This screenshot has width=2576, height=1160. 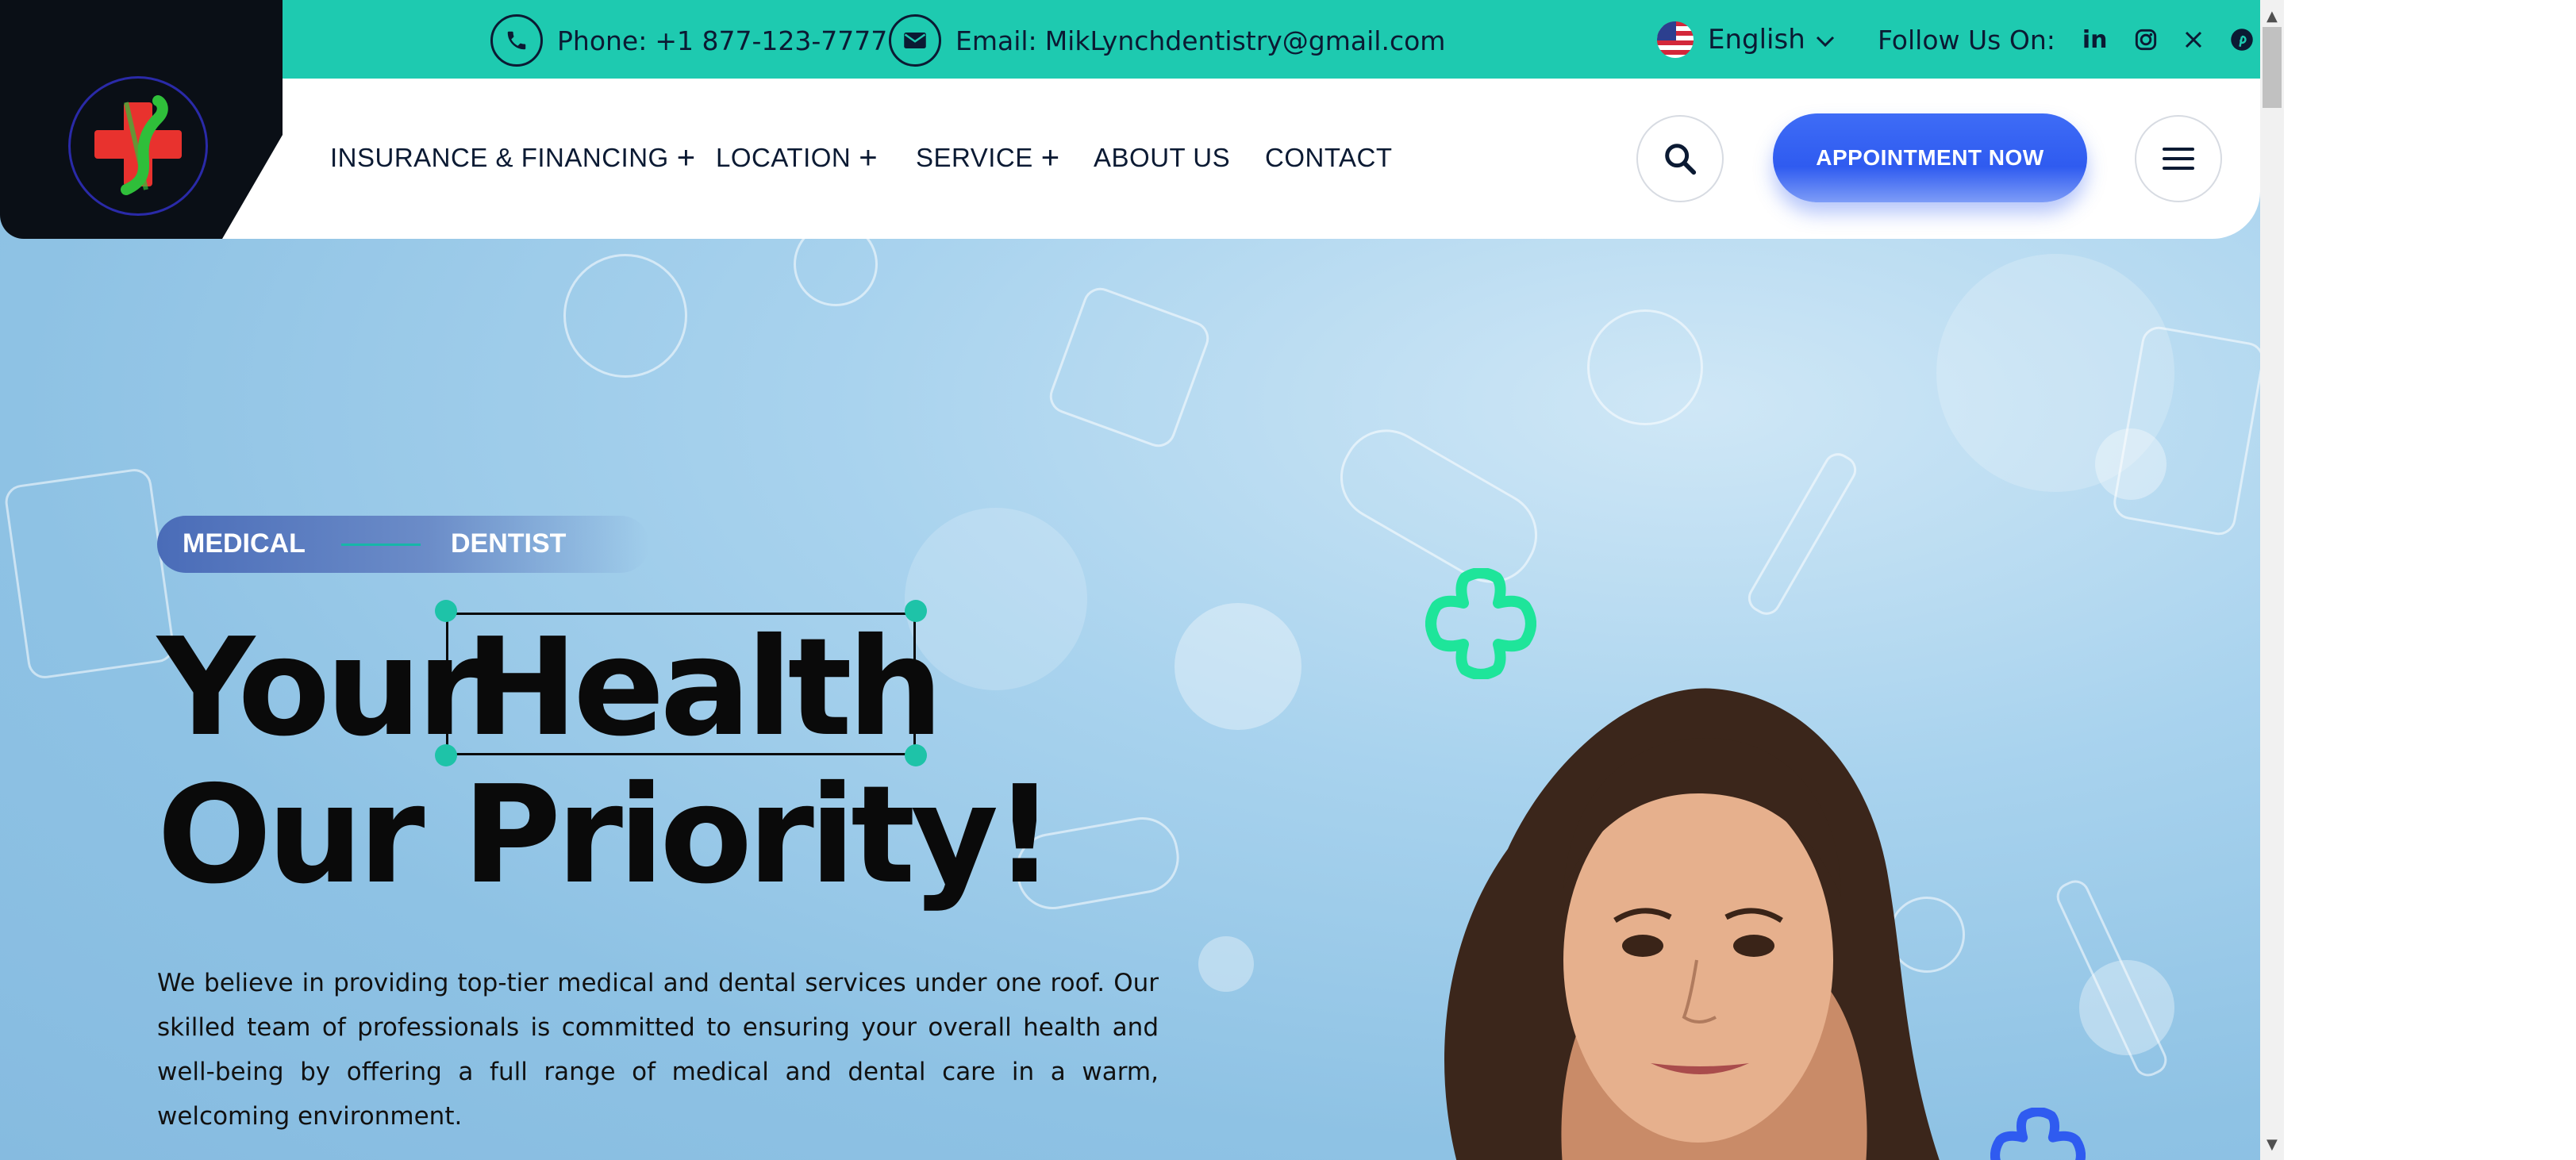 I want to click on email-contact: Email: MikLynchdentistry@gmail.com, so click(x=1167, y=40).